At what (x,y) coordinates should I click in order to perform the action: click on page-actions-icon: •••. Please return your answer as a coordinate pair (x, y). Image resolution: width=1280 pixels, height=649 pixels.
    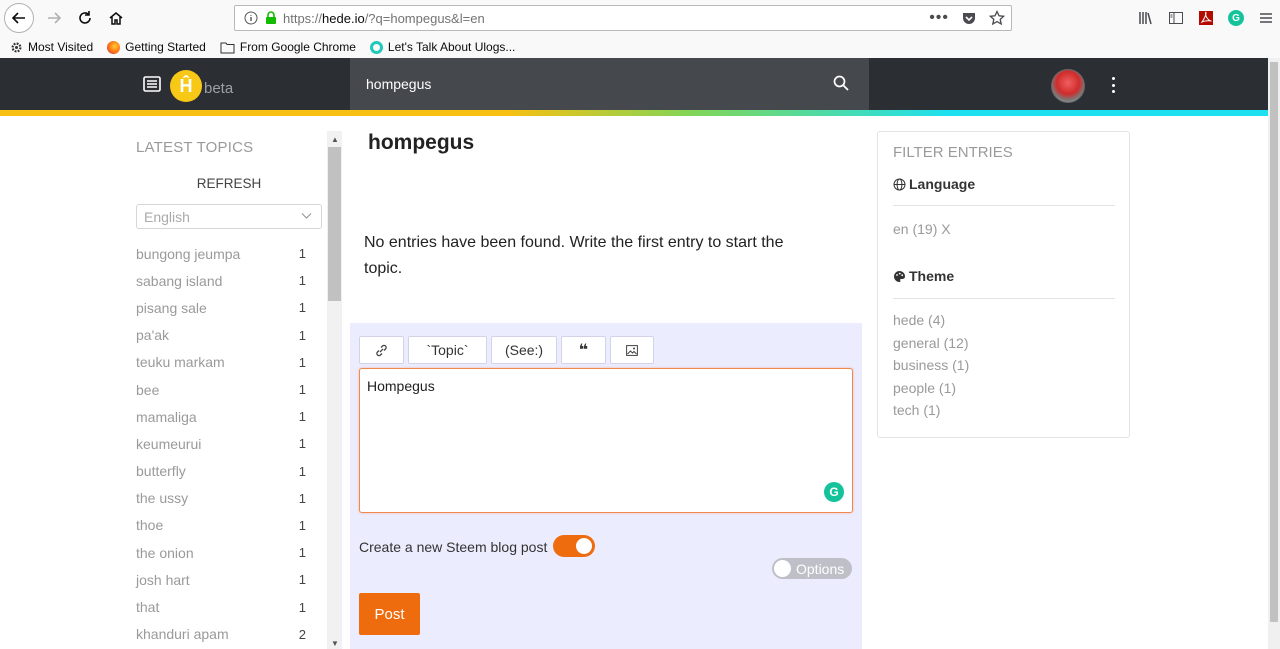
    Looking at the image, I should click on (939, 18).